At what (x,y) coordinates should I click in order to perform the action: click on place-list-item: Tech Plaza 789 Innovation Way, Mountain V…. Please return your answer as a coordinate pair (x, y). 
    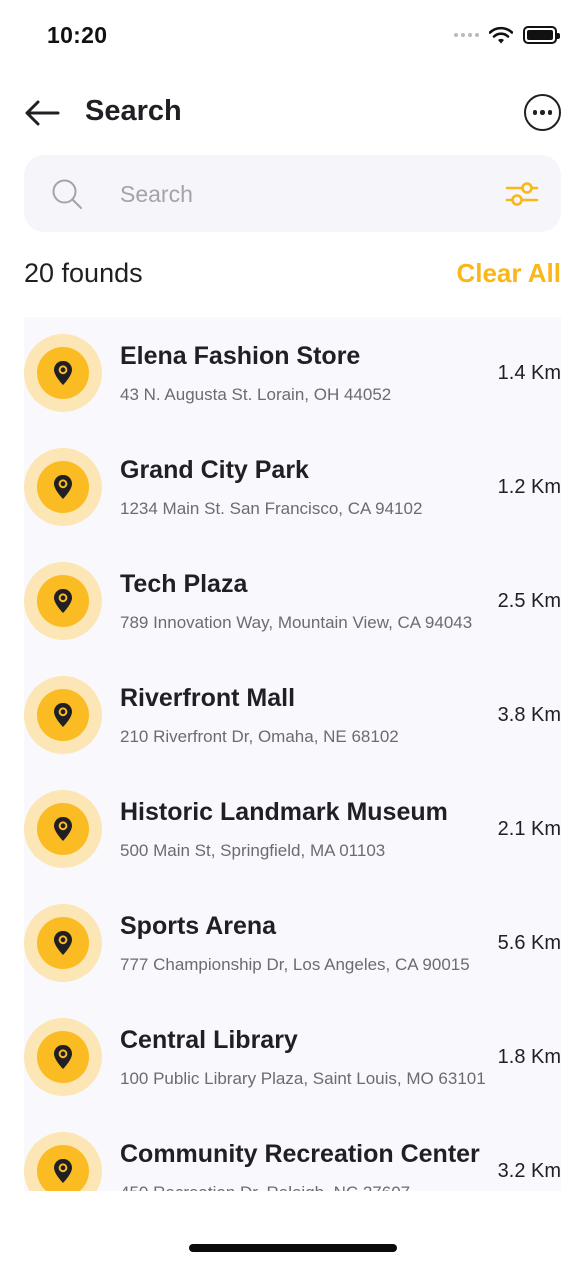
    Looking at the image, I should click on (292, 602).